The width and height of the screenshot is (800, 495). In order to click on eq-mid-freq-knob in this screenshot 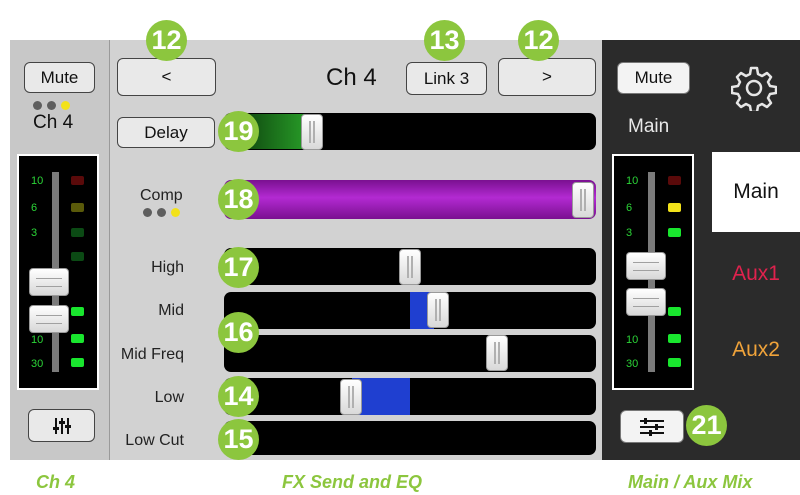, I will do `click(497, 353)`.